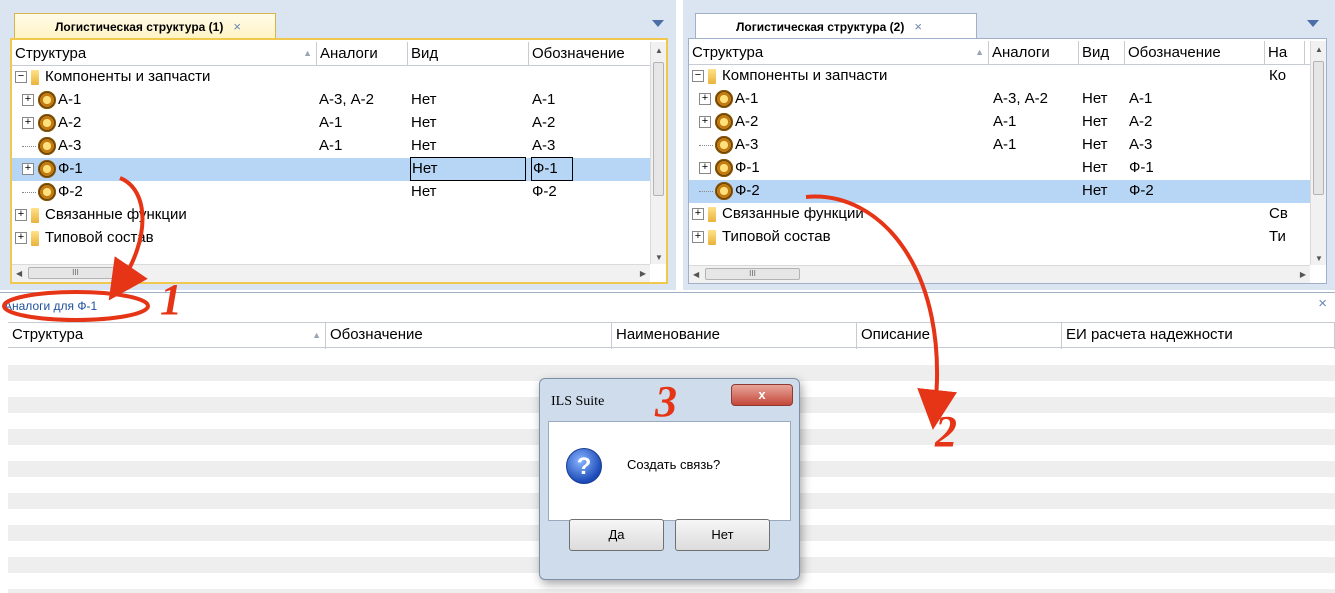  I want to click on column-name: Наименование, so click(734, 336).